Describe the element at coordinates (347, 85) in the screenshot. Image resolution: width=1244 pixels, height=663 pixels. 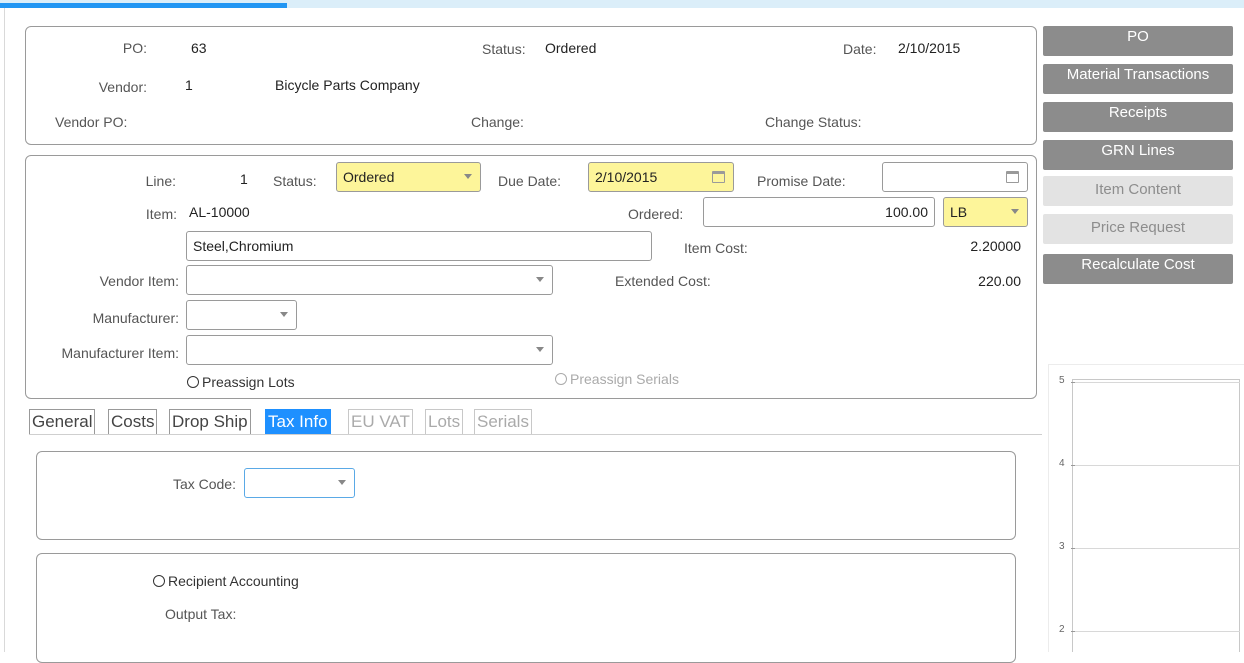
I see `vendor-name: Bicycle Parts Company` at that location.